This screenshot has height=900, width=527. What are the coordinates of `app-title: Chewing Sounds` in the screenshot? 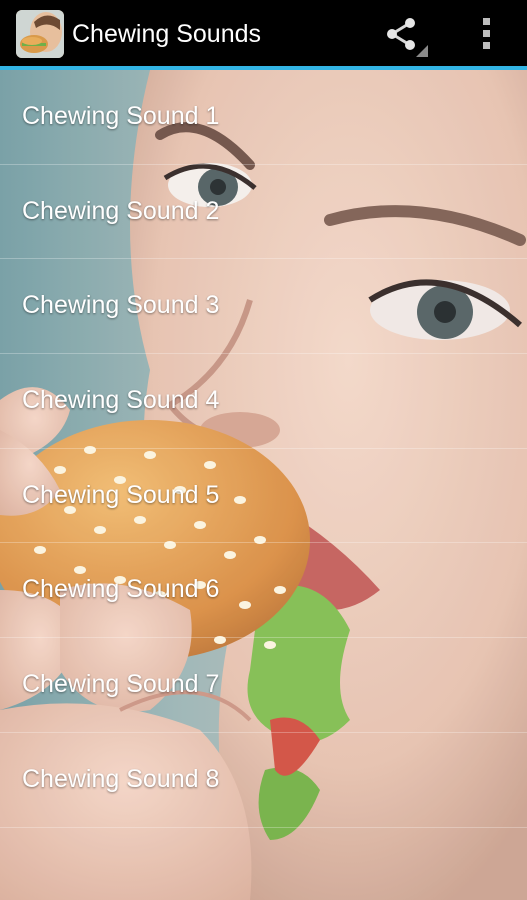 It's located at (167, 34).